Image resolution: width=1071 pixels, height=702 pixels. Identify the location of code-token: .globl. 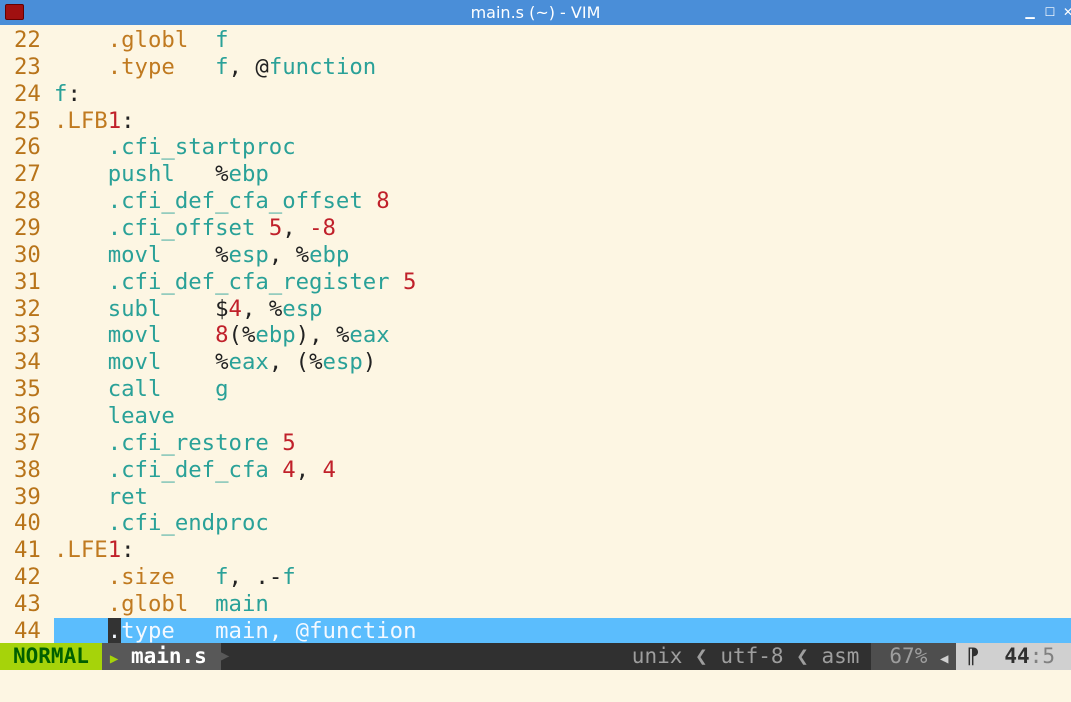
(148, 40).